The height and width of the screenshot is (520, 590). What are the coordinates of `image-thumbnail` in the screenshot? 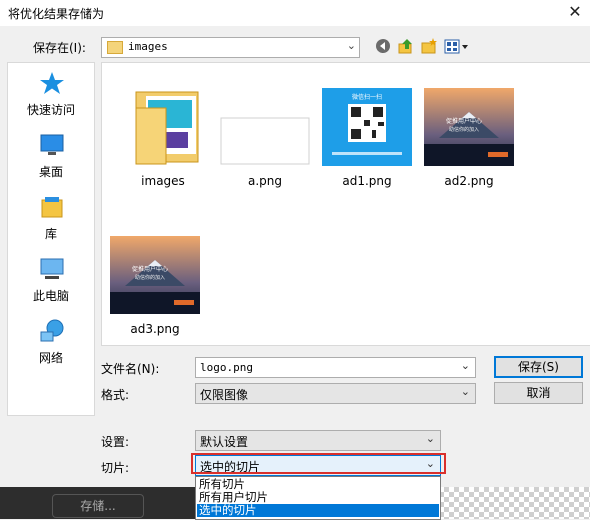 It's located at (265, 141).